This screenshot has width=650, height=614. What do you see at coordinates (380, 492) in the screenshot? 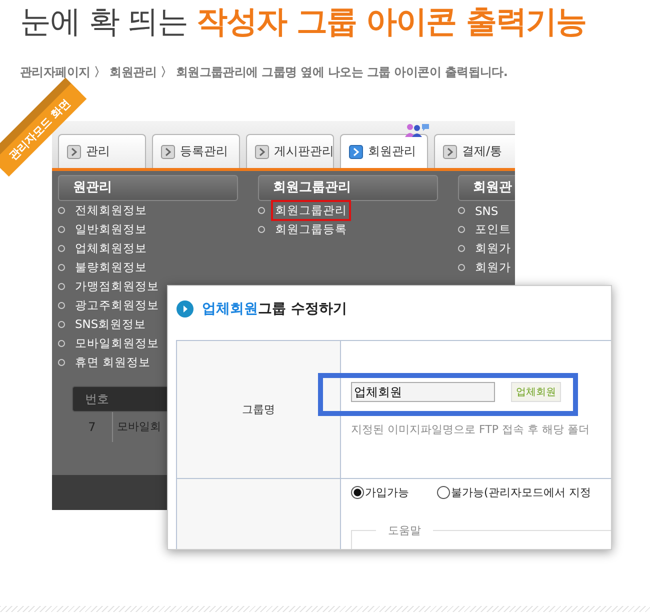
I see `radio-option: 가입가능` at bounding box center [380, 492].